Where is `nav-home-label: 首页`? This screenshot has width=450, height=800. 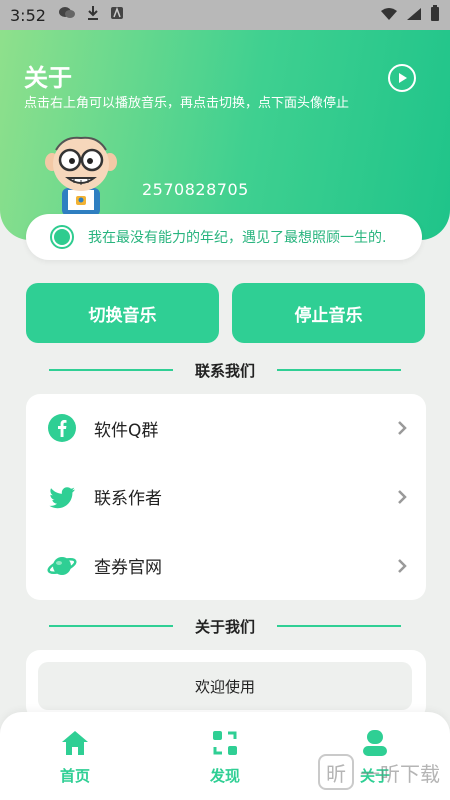
nav-home-label: 首页 is located at coordinates (74, 775).